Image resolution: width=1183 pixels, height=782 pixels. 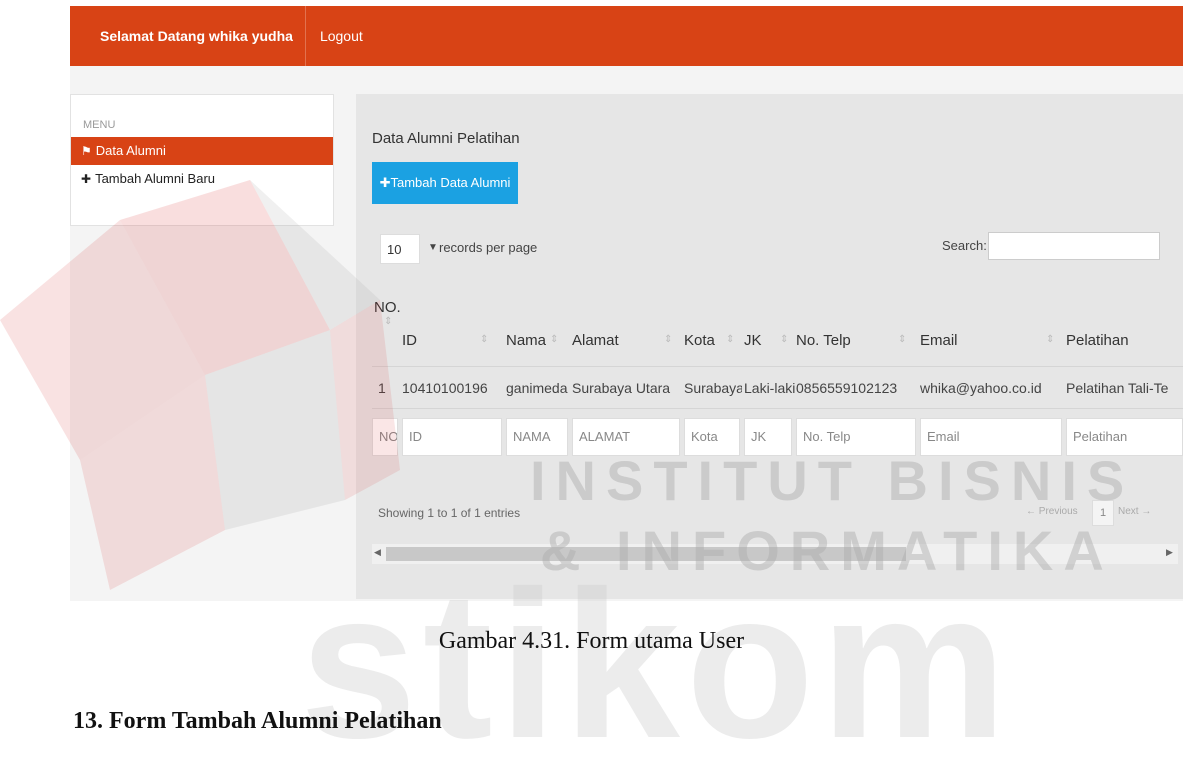 I want to click on scroll-right-icon: ▶, so click(x=1169, y=552).